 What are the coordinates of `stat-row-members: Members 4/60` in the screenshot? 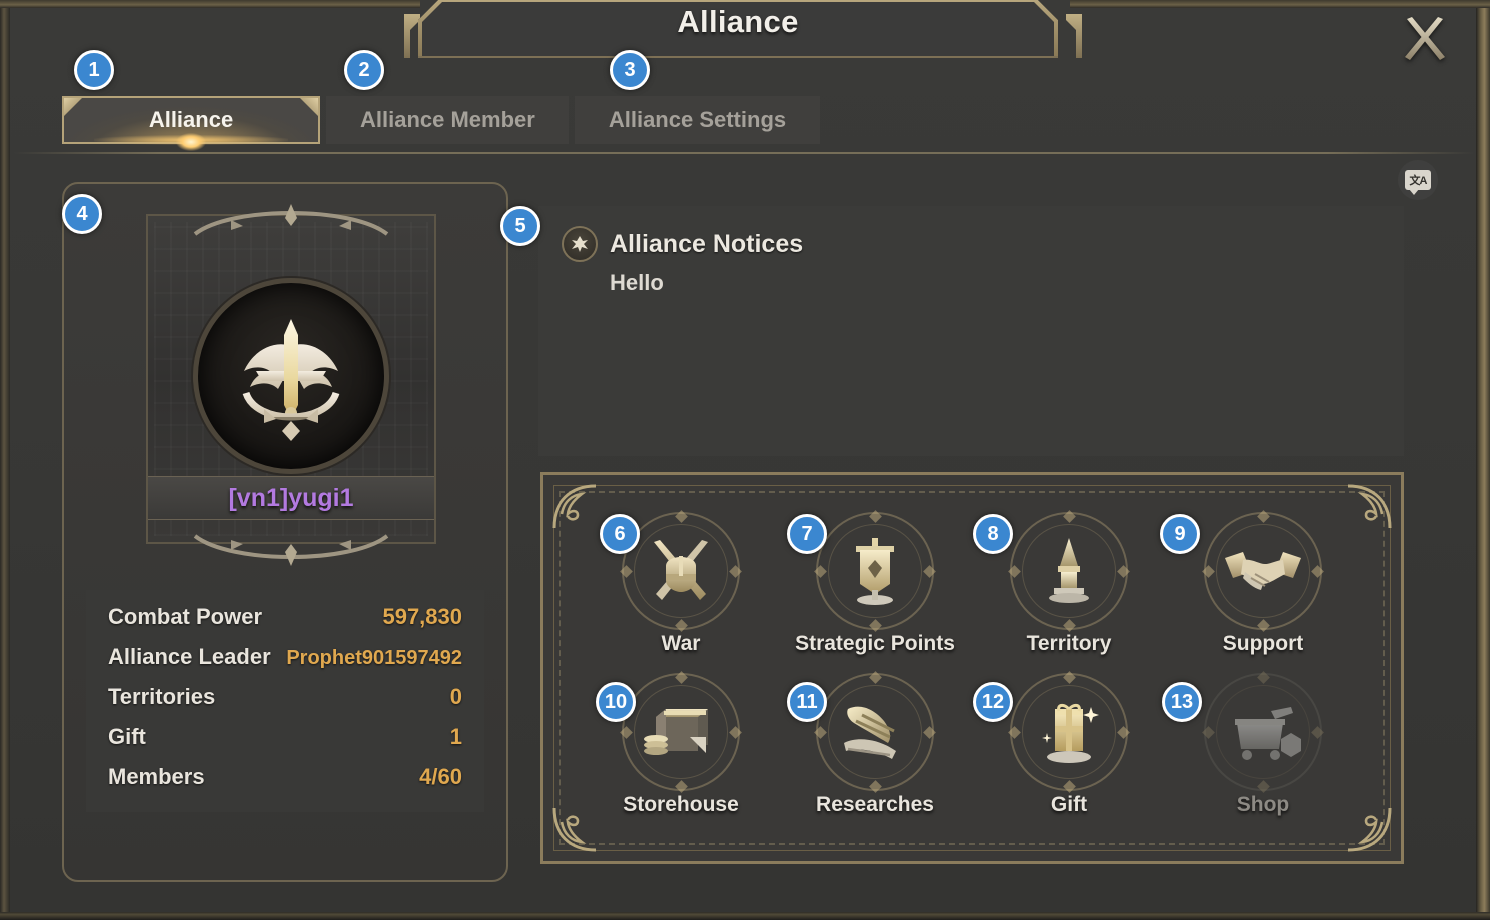 It's located at (285, 784).